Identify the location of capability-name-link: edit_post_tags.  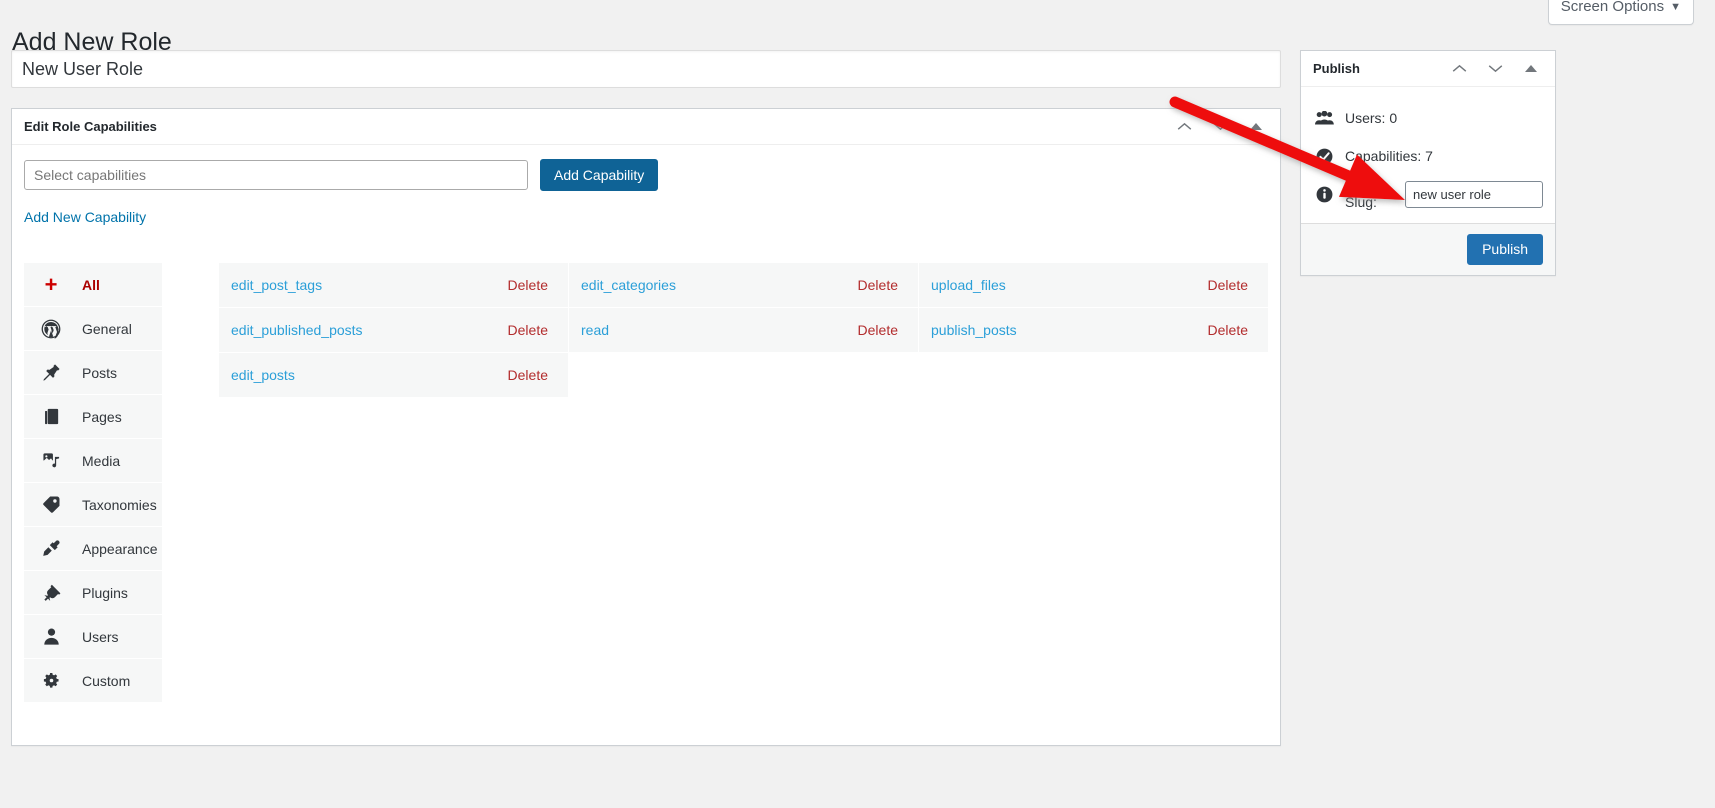
(276, 285).